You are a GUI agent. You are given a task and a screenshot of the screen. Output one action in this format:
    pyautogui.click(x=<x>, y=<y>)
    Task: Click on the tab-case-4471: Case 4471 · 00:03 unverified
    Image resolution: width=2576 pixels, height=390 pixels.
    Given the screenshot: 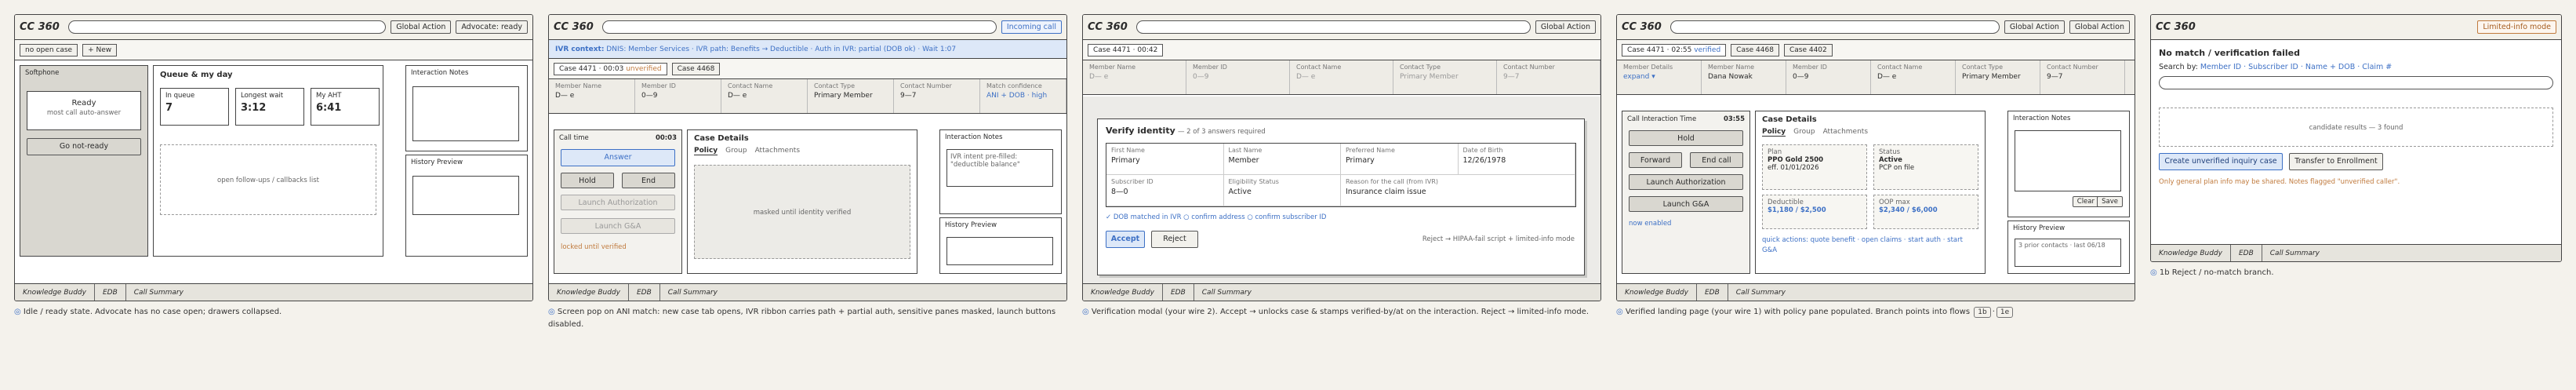 What is the action you would take?
    pyautogui.click(x=610, y=68)
    